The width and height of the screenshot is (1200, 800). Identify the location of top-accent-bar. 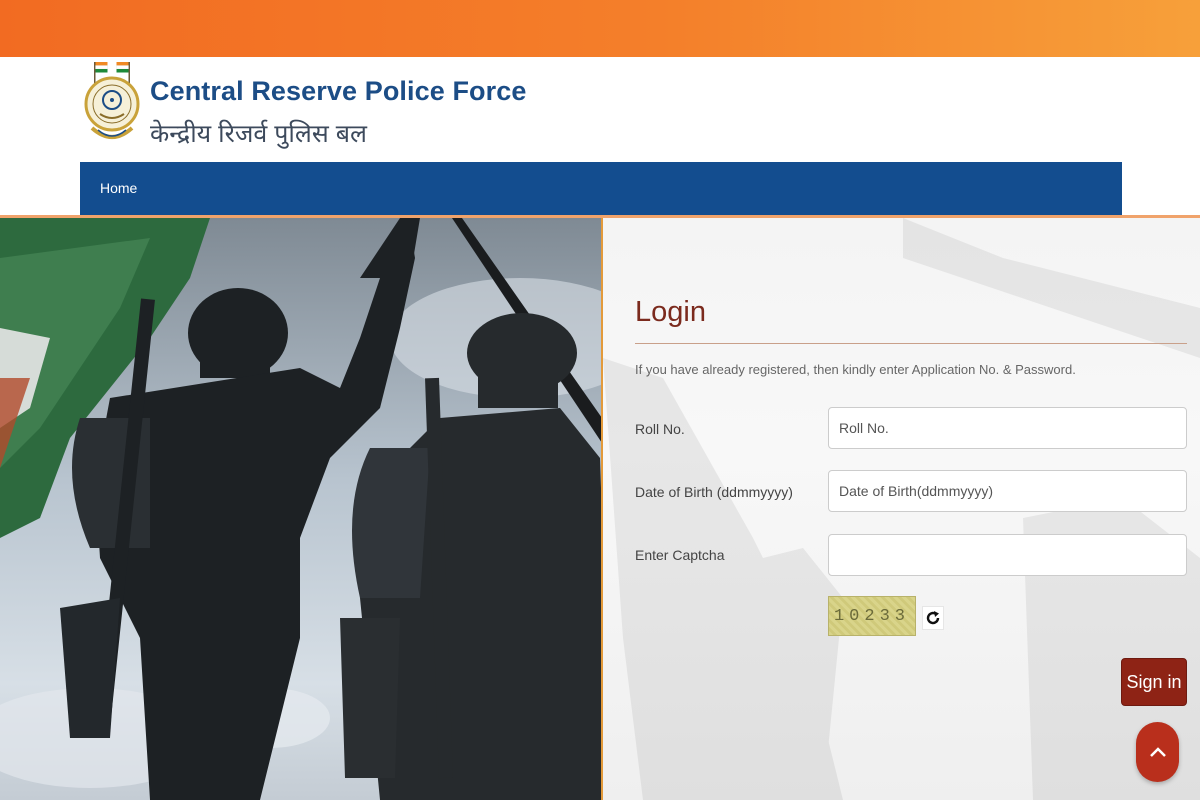
(600, 28).